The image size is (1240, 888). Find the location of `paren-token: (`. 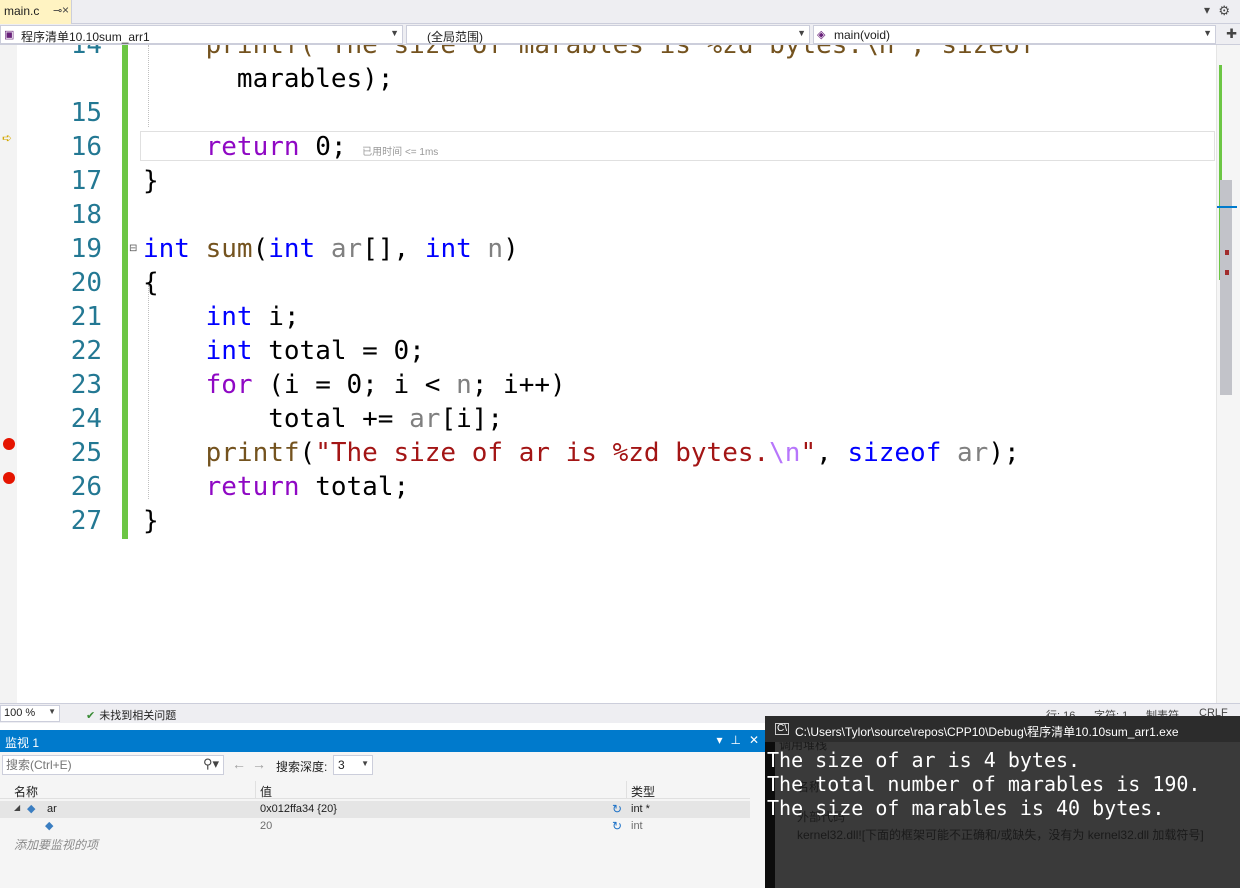

paren-token: ( is located at coordinates (260, 249).